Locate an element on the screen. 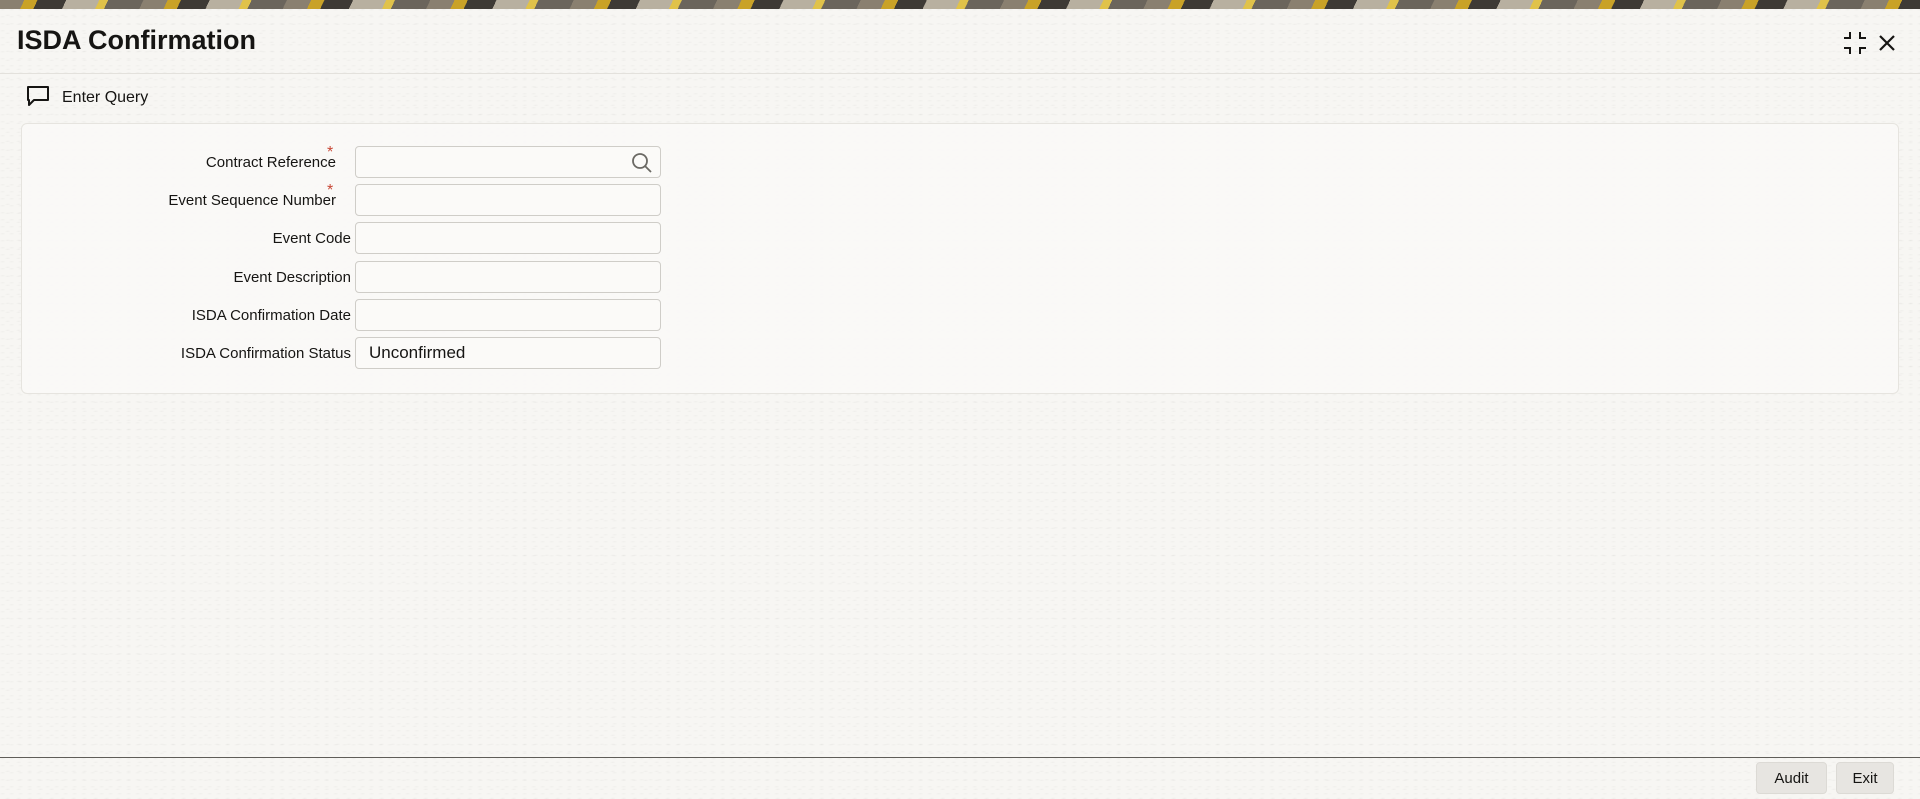 This screenshot has height=799, width=1920. isda-confirmation-status-row: ISDA Confirmation Status Unconfirmed is located at coordinates (372, 353).